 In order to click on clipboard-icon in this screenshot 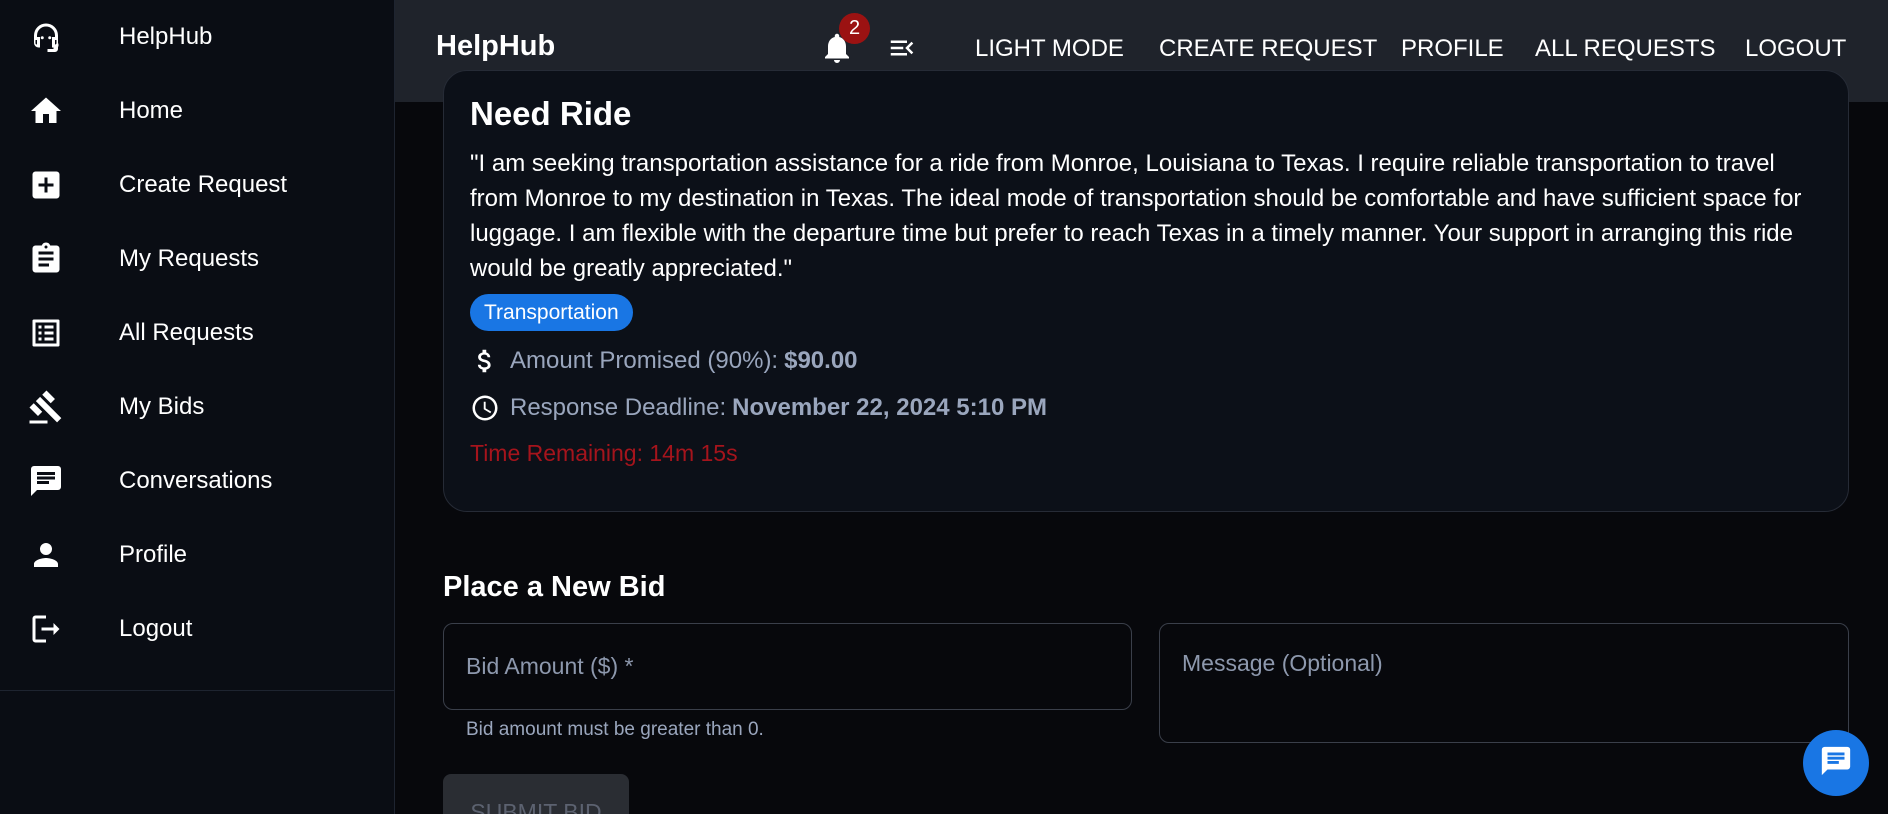, I will do `click(46, 259)`.